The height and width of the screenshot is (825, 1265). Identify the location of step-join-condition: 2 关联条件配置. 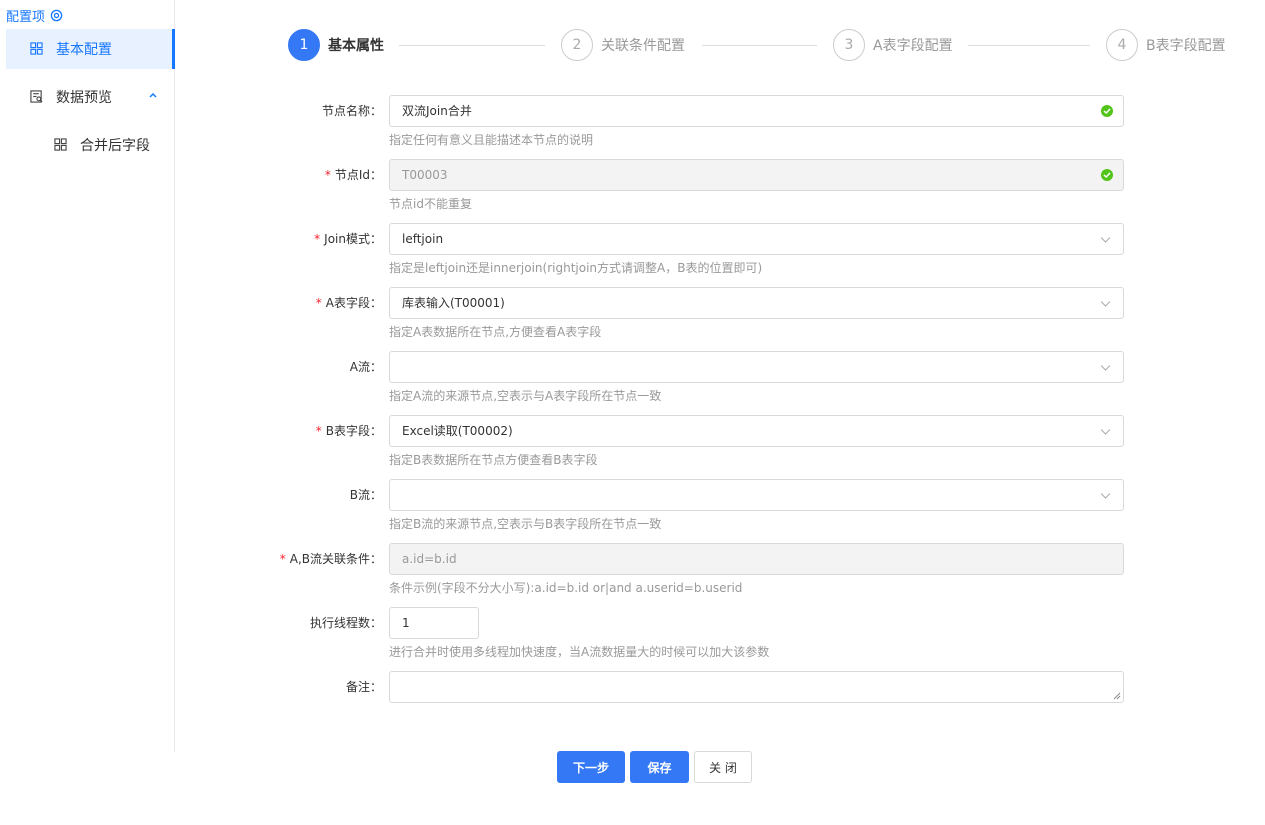
(623, 45).